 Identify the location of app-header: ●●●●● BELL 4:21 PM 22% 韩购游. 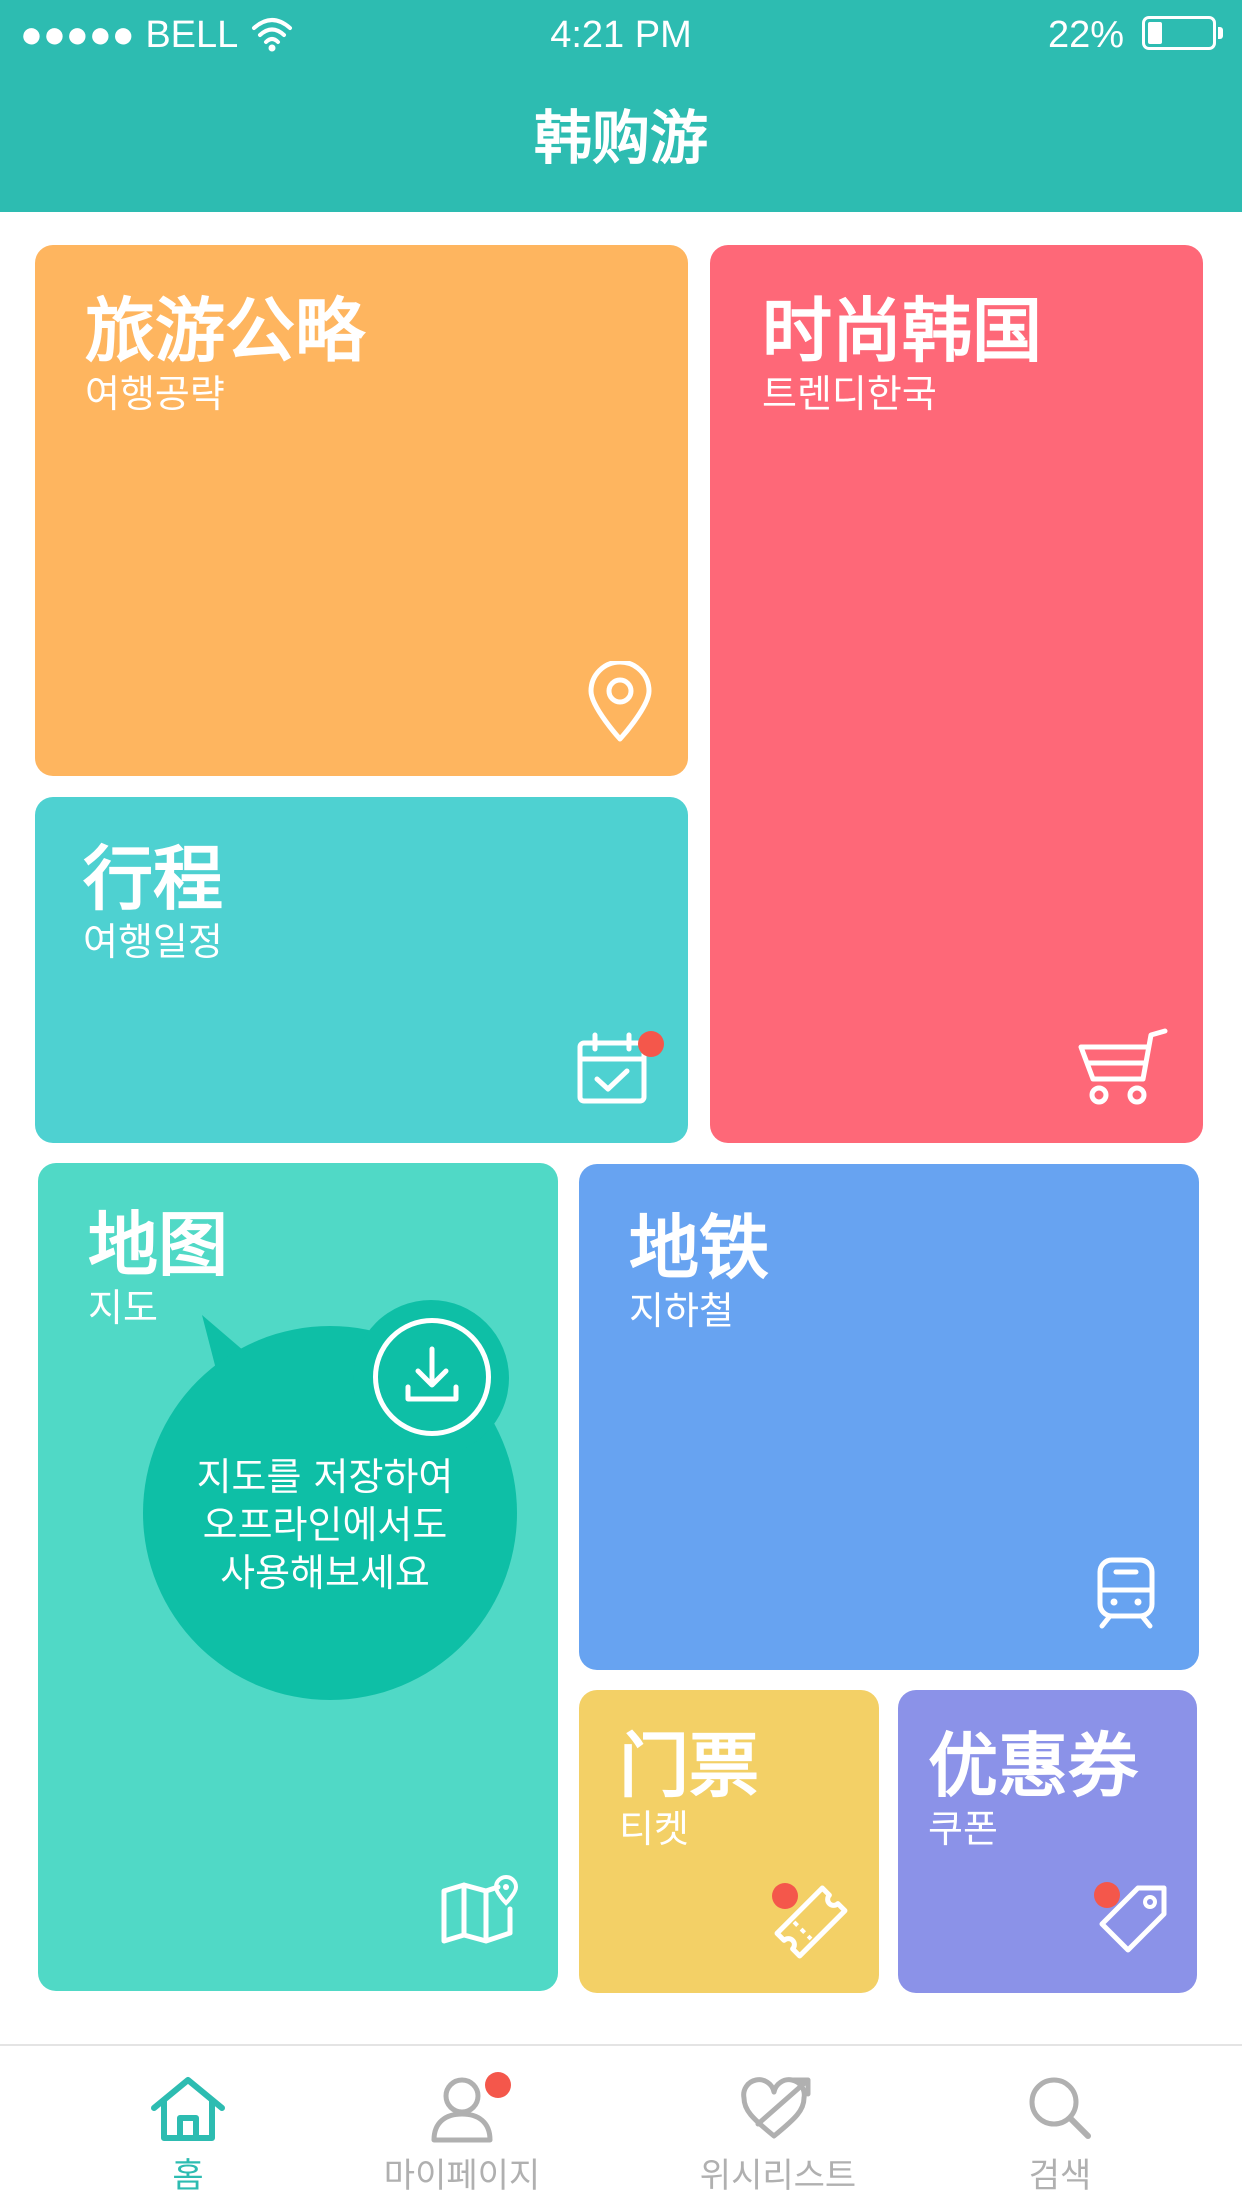
(621, 106).